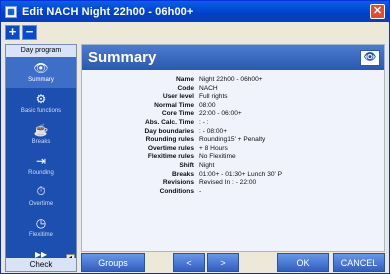 This screenshot has width=390, height=274. What do you see at coordinates (359, 262) in the screenshot?
I see `cancel-button: CANCEL` at bounding box center [359, 262].